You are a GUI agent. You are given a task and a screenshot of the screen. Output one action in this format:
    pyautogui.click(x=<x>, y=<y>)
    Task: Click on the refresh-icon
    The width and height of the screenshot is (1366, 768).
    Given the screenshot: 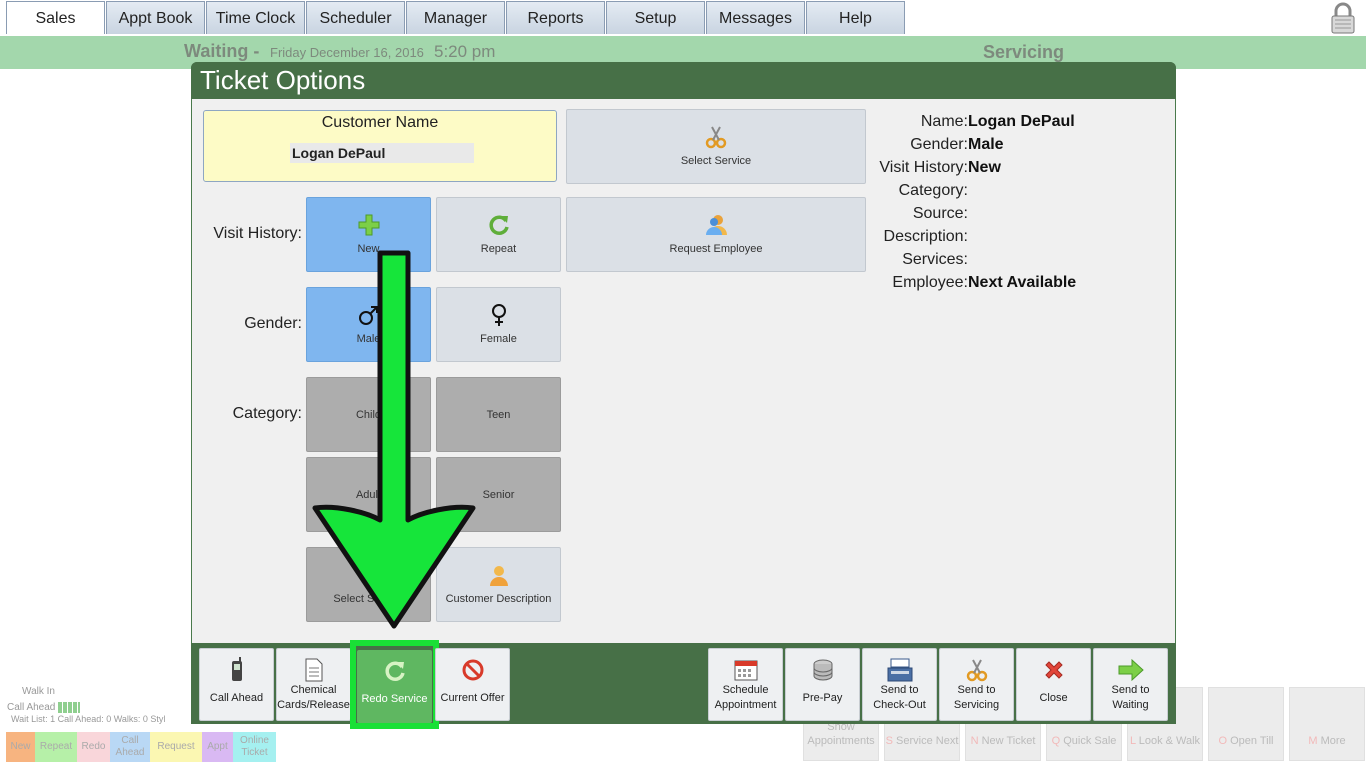 What is the action you would take?
    pyautogui.click(x=498, y=225)
    